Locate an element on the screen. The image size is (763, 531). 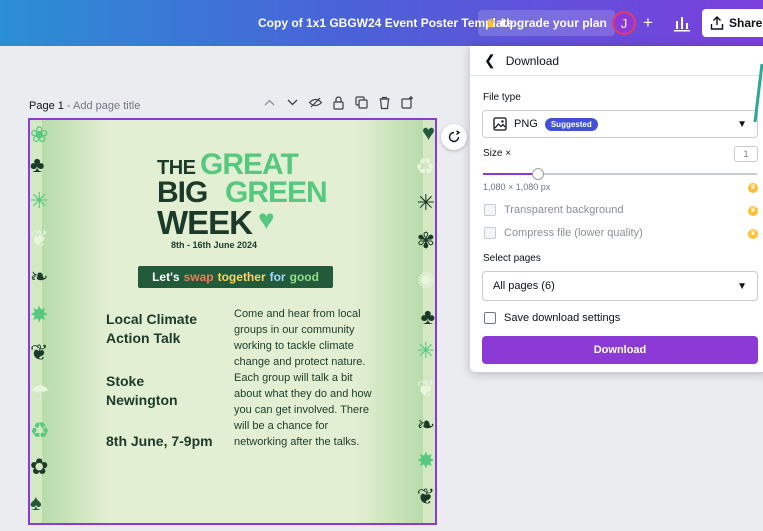
page-title-input: Add page title is located at coordinates (106, 106).